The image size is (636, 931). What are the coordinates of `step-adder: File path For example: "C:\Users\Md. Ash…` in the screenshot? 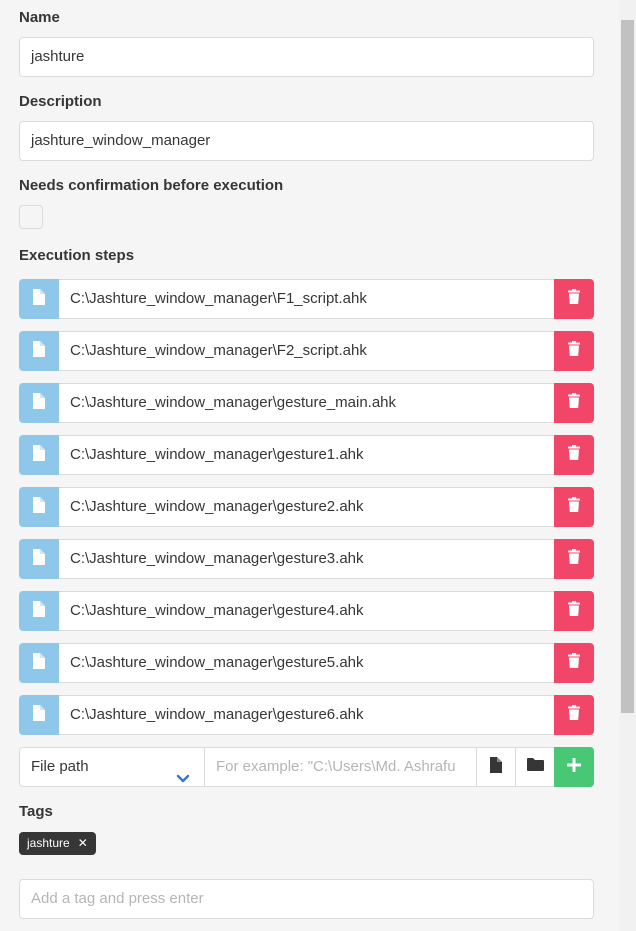 It's located at (306, 767).